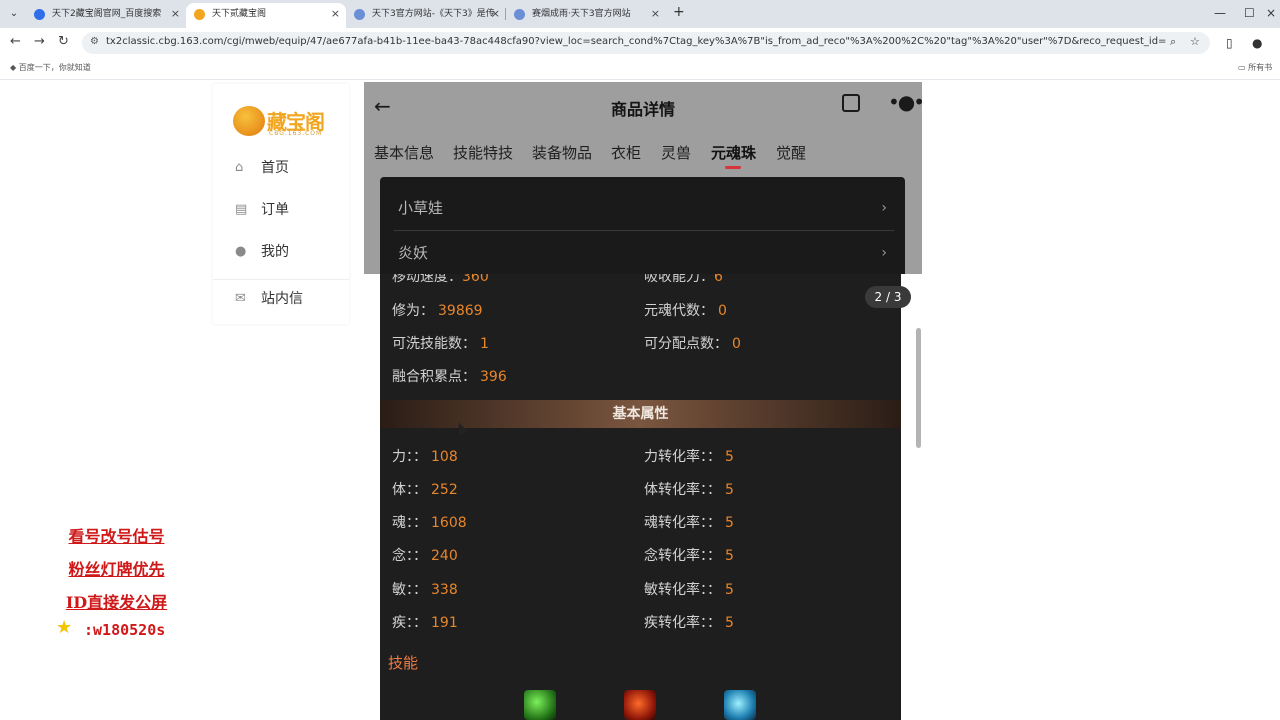 The height and width of the screenshot is (720, 1280). I want to click on stat-label: 元魂代数：, so click(679, 311).